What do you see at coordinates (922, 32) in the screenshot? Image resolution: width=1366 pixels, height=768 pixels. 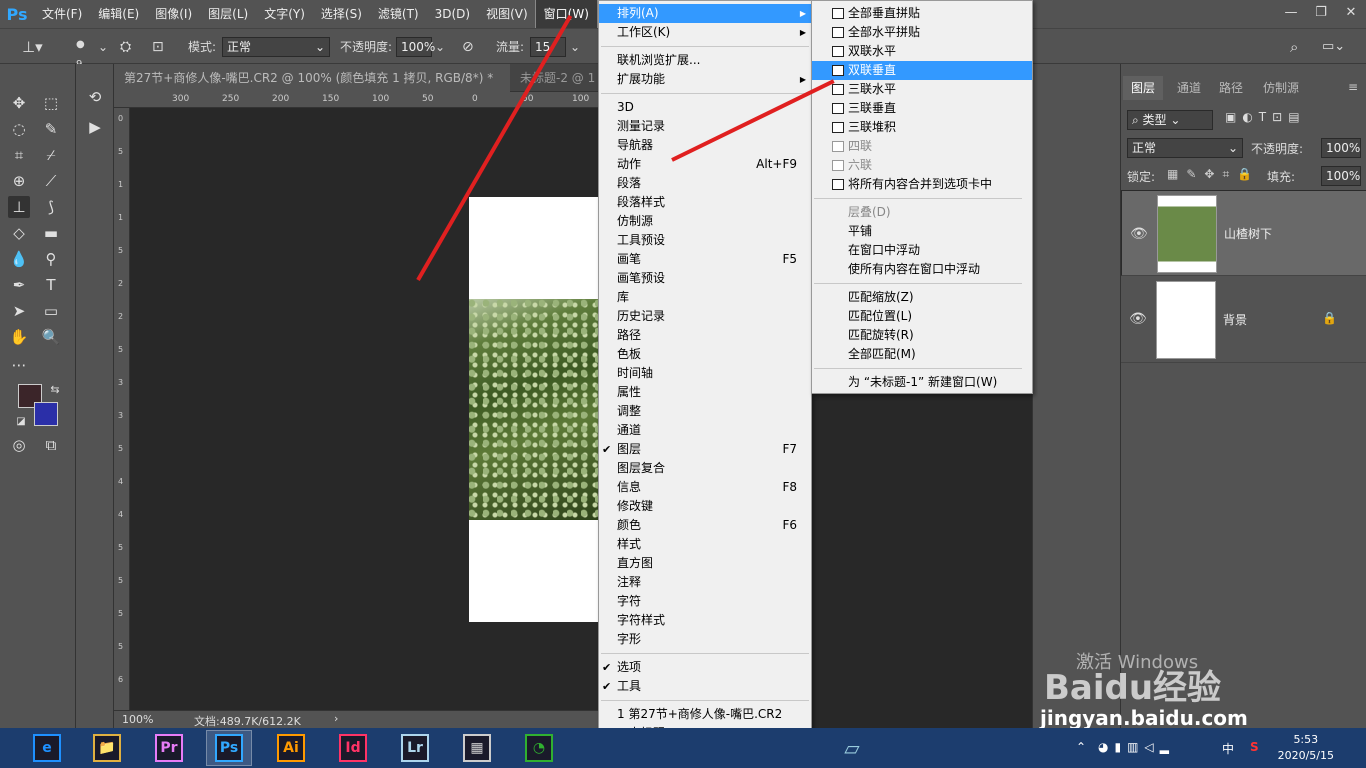 I see `arrange-menu-item: 全部水平拼贴` at bounding box center [922, 32].